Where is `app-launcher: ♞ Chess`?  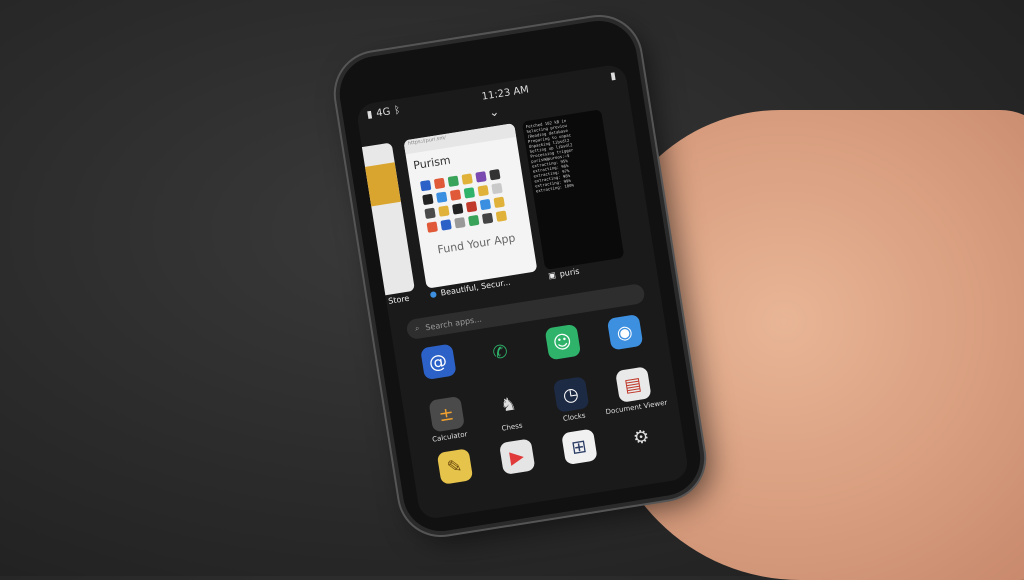 app-launcher: ♞ Chess is located at coordinates (509, 410).